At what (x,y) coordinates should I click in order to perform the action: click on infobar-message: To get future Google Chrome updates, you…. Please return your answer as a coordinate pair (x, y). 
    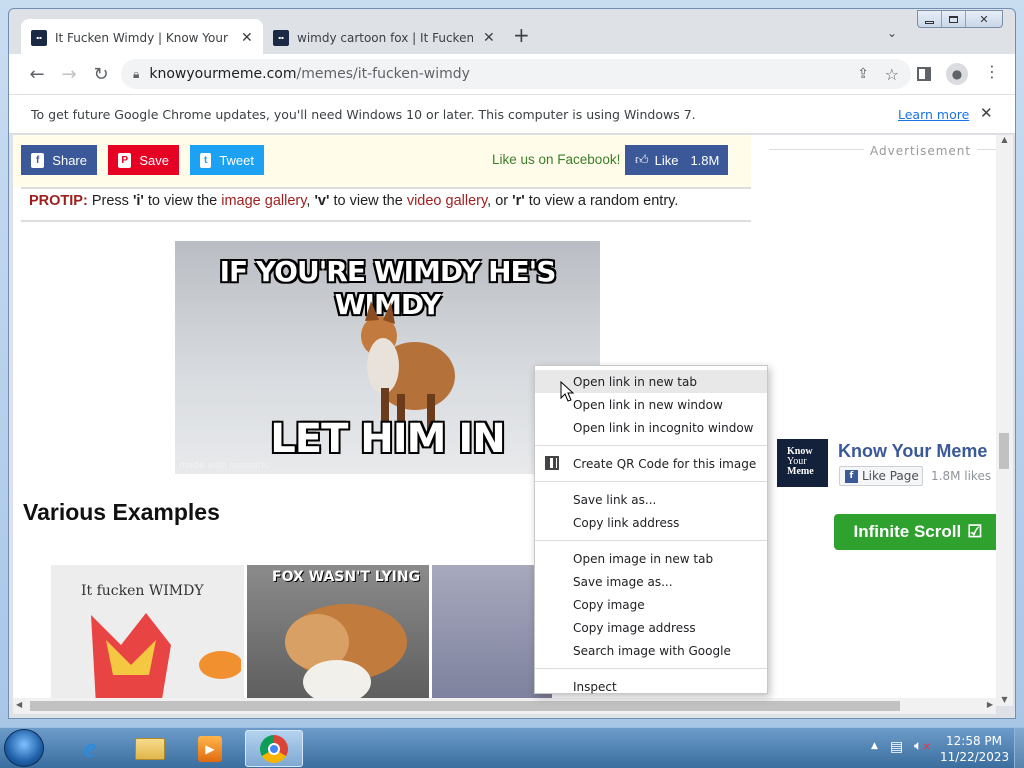
    Looking at the image, I should click on (363, 114).